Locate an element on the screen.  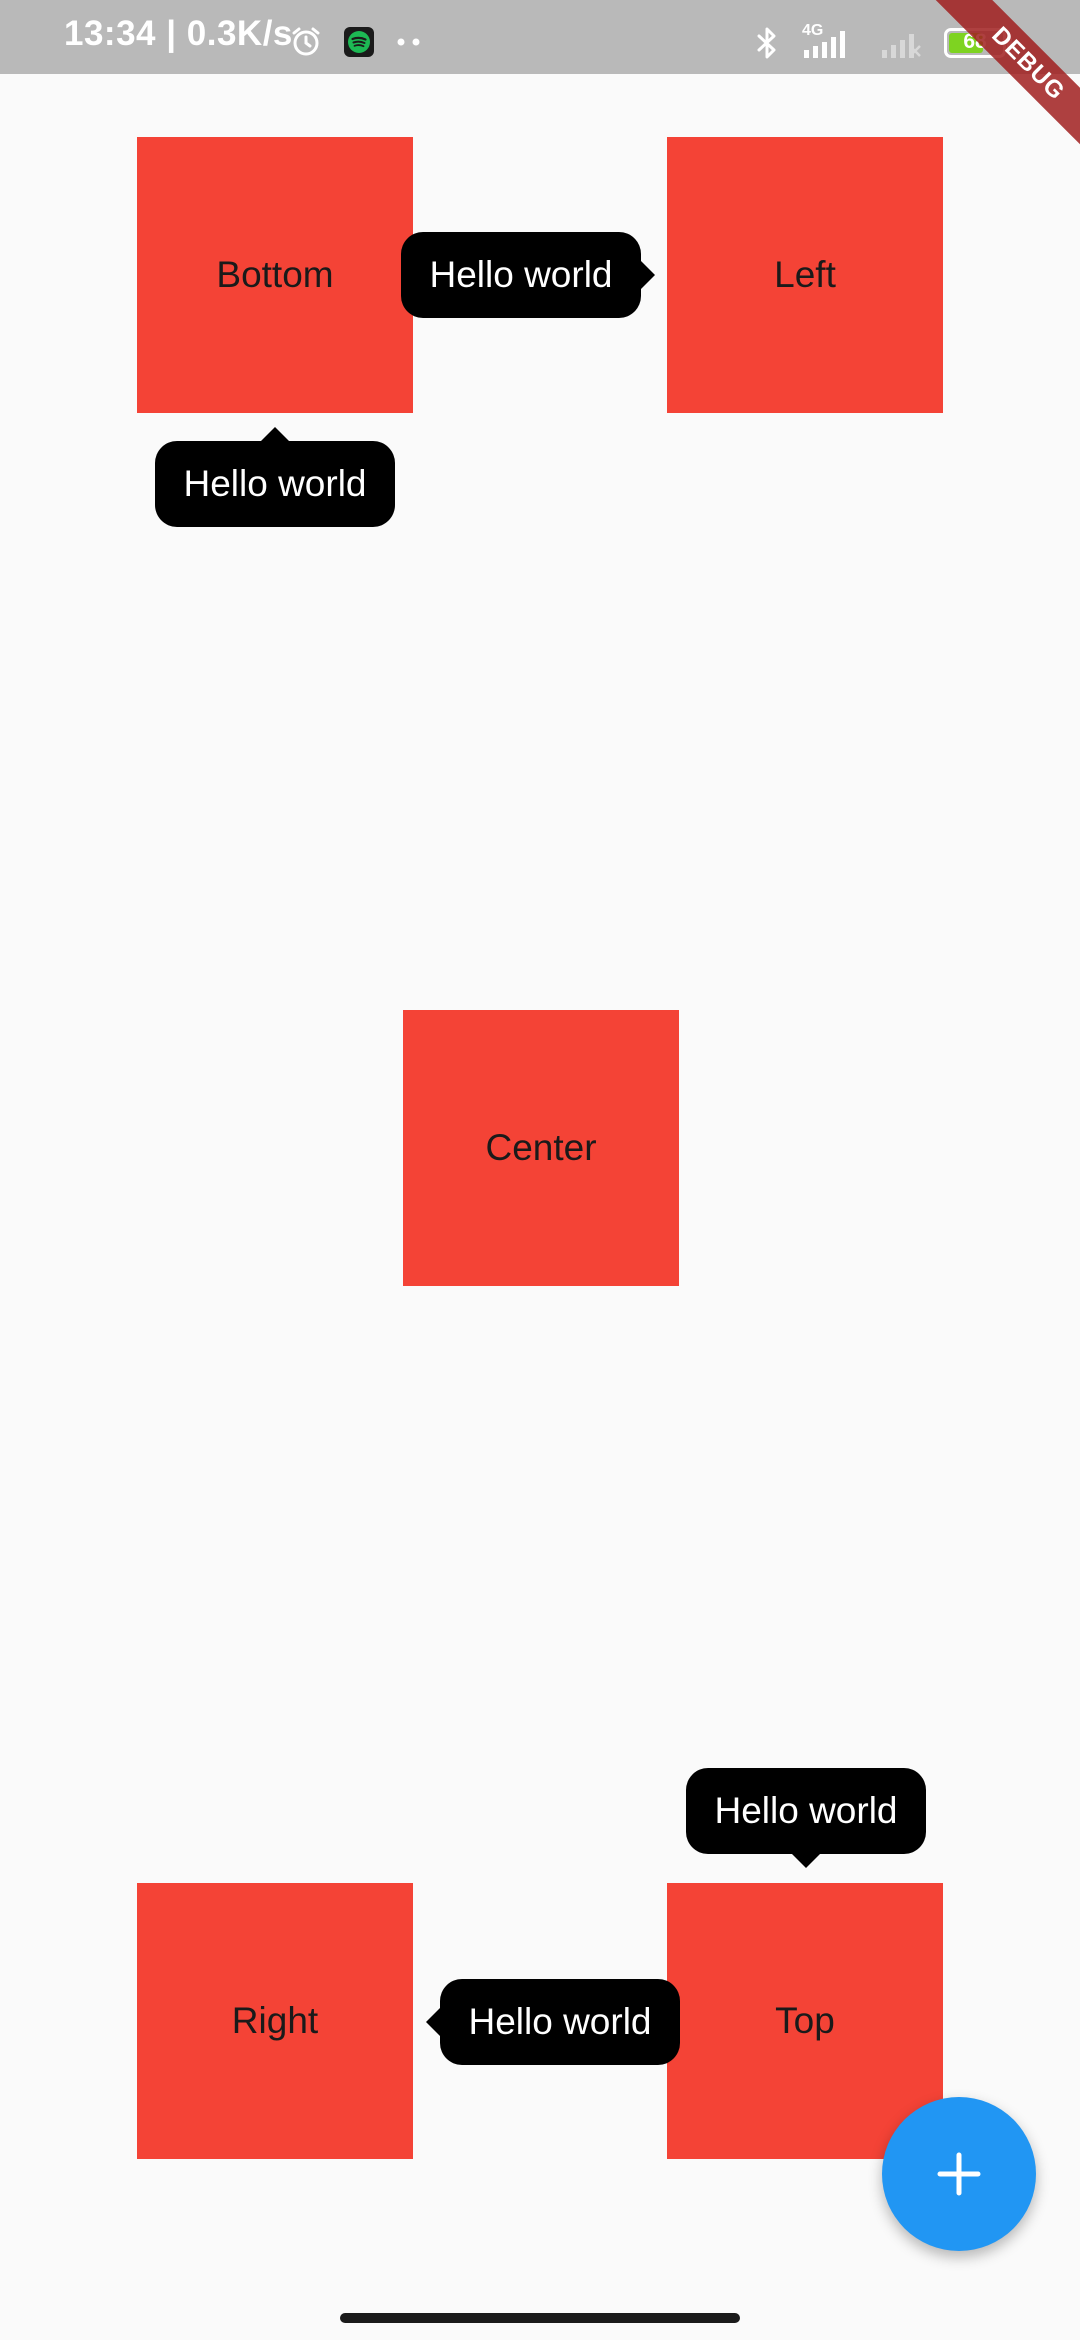
status-bar: 13:34 | 0.3K/s 4G 68 is located at coordinates (540, 37).